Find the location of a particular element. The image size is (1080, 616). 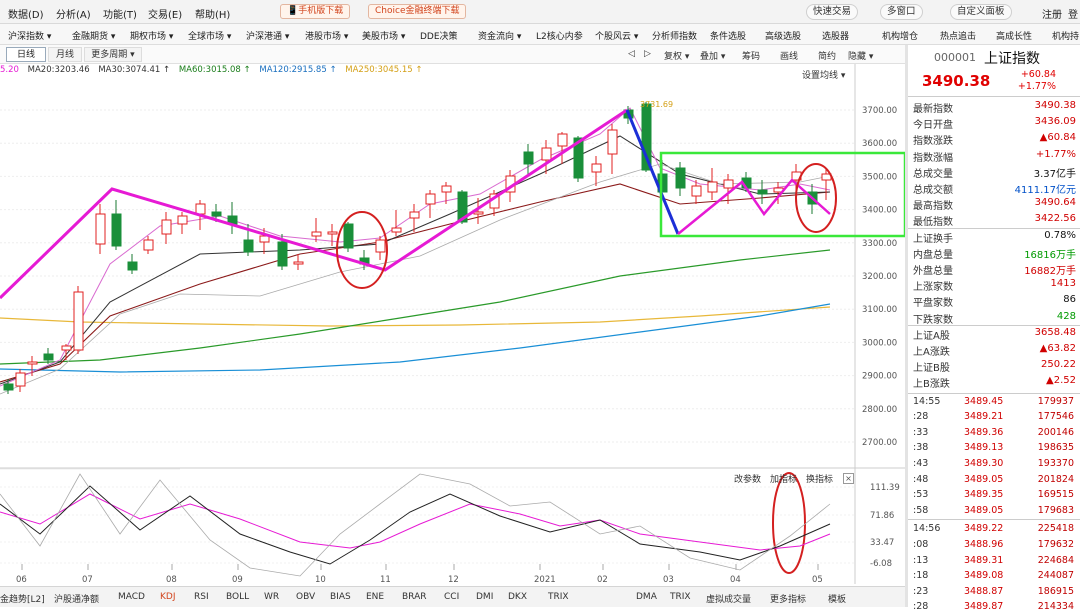

tick-row: :28 3489.21 177546 is located at coordinates (994, 418).